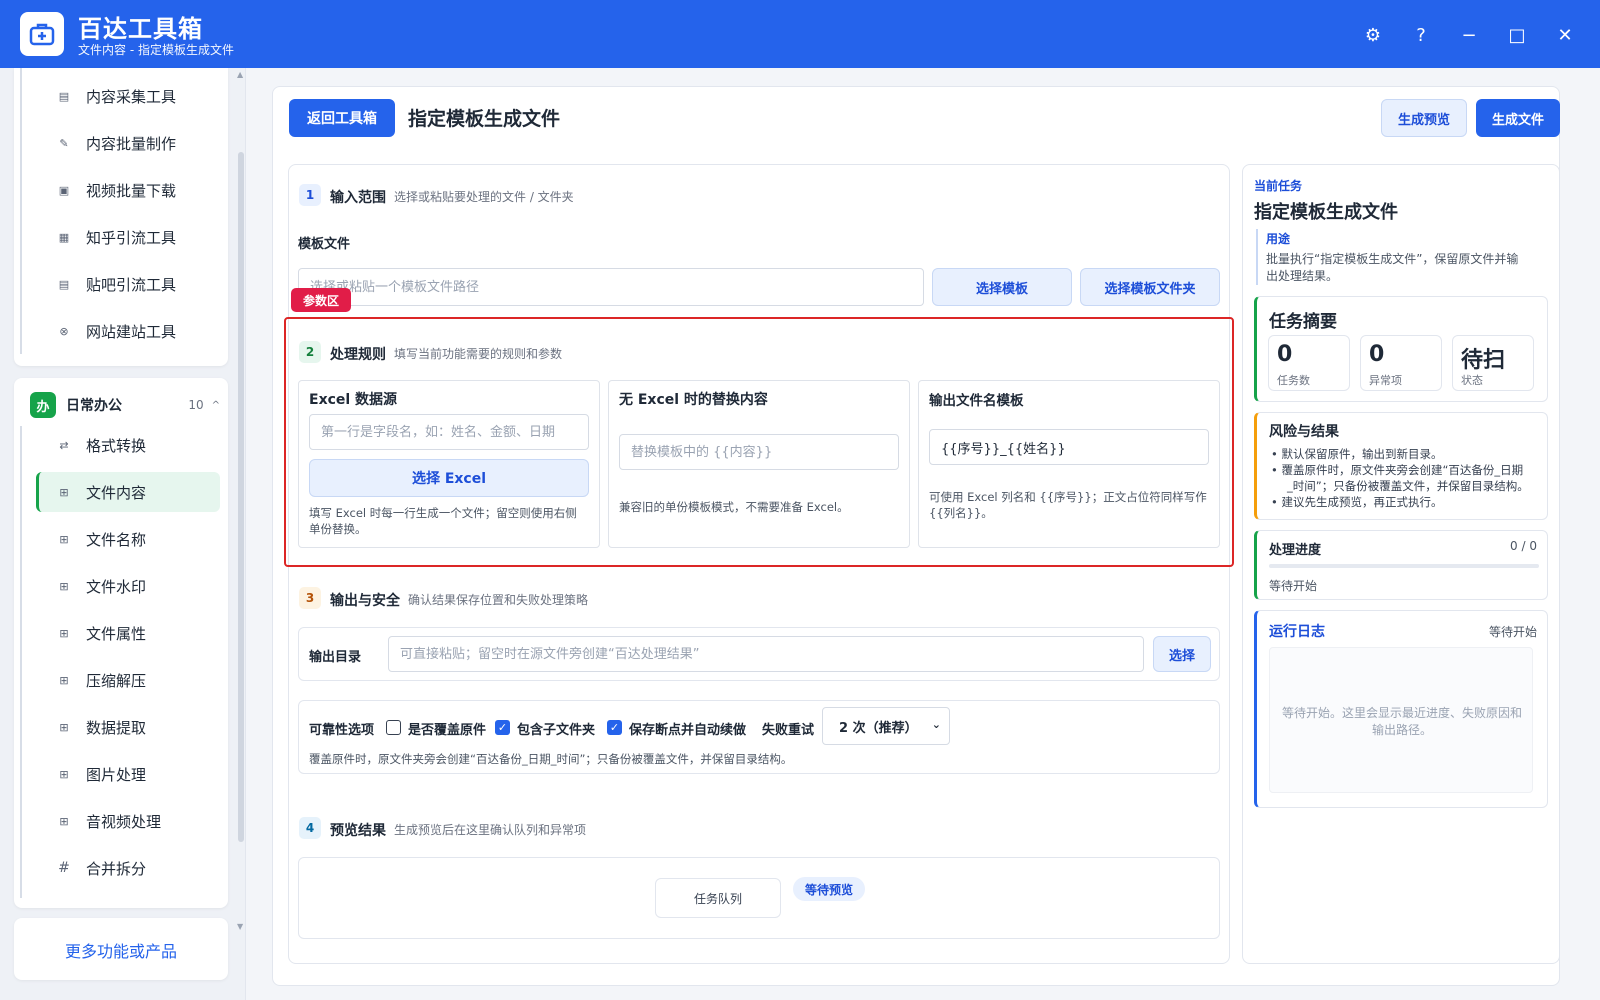 This screenshot has height=1000, width=1600. What do you see at coordinates (116, 868) in the screenshot?
I see `sidebar-item-label: 合并拆分` at bounding box center [116, 868].